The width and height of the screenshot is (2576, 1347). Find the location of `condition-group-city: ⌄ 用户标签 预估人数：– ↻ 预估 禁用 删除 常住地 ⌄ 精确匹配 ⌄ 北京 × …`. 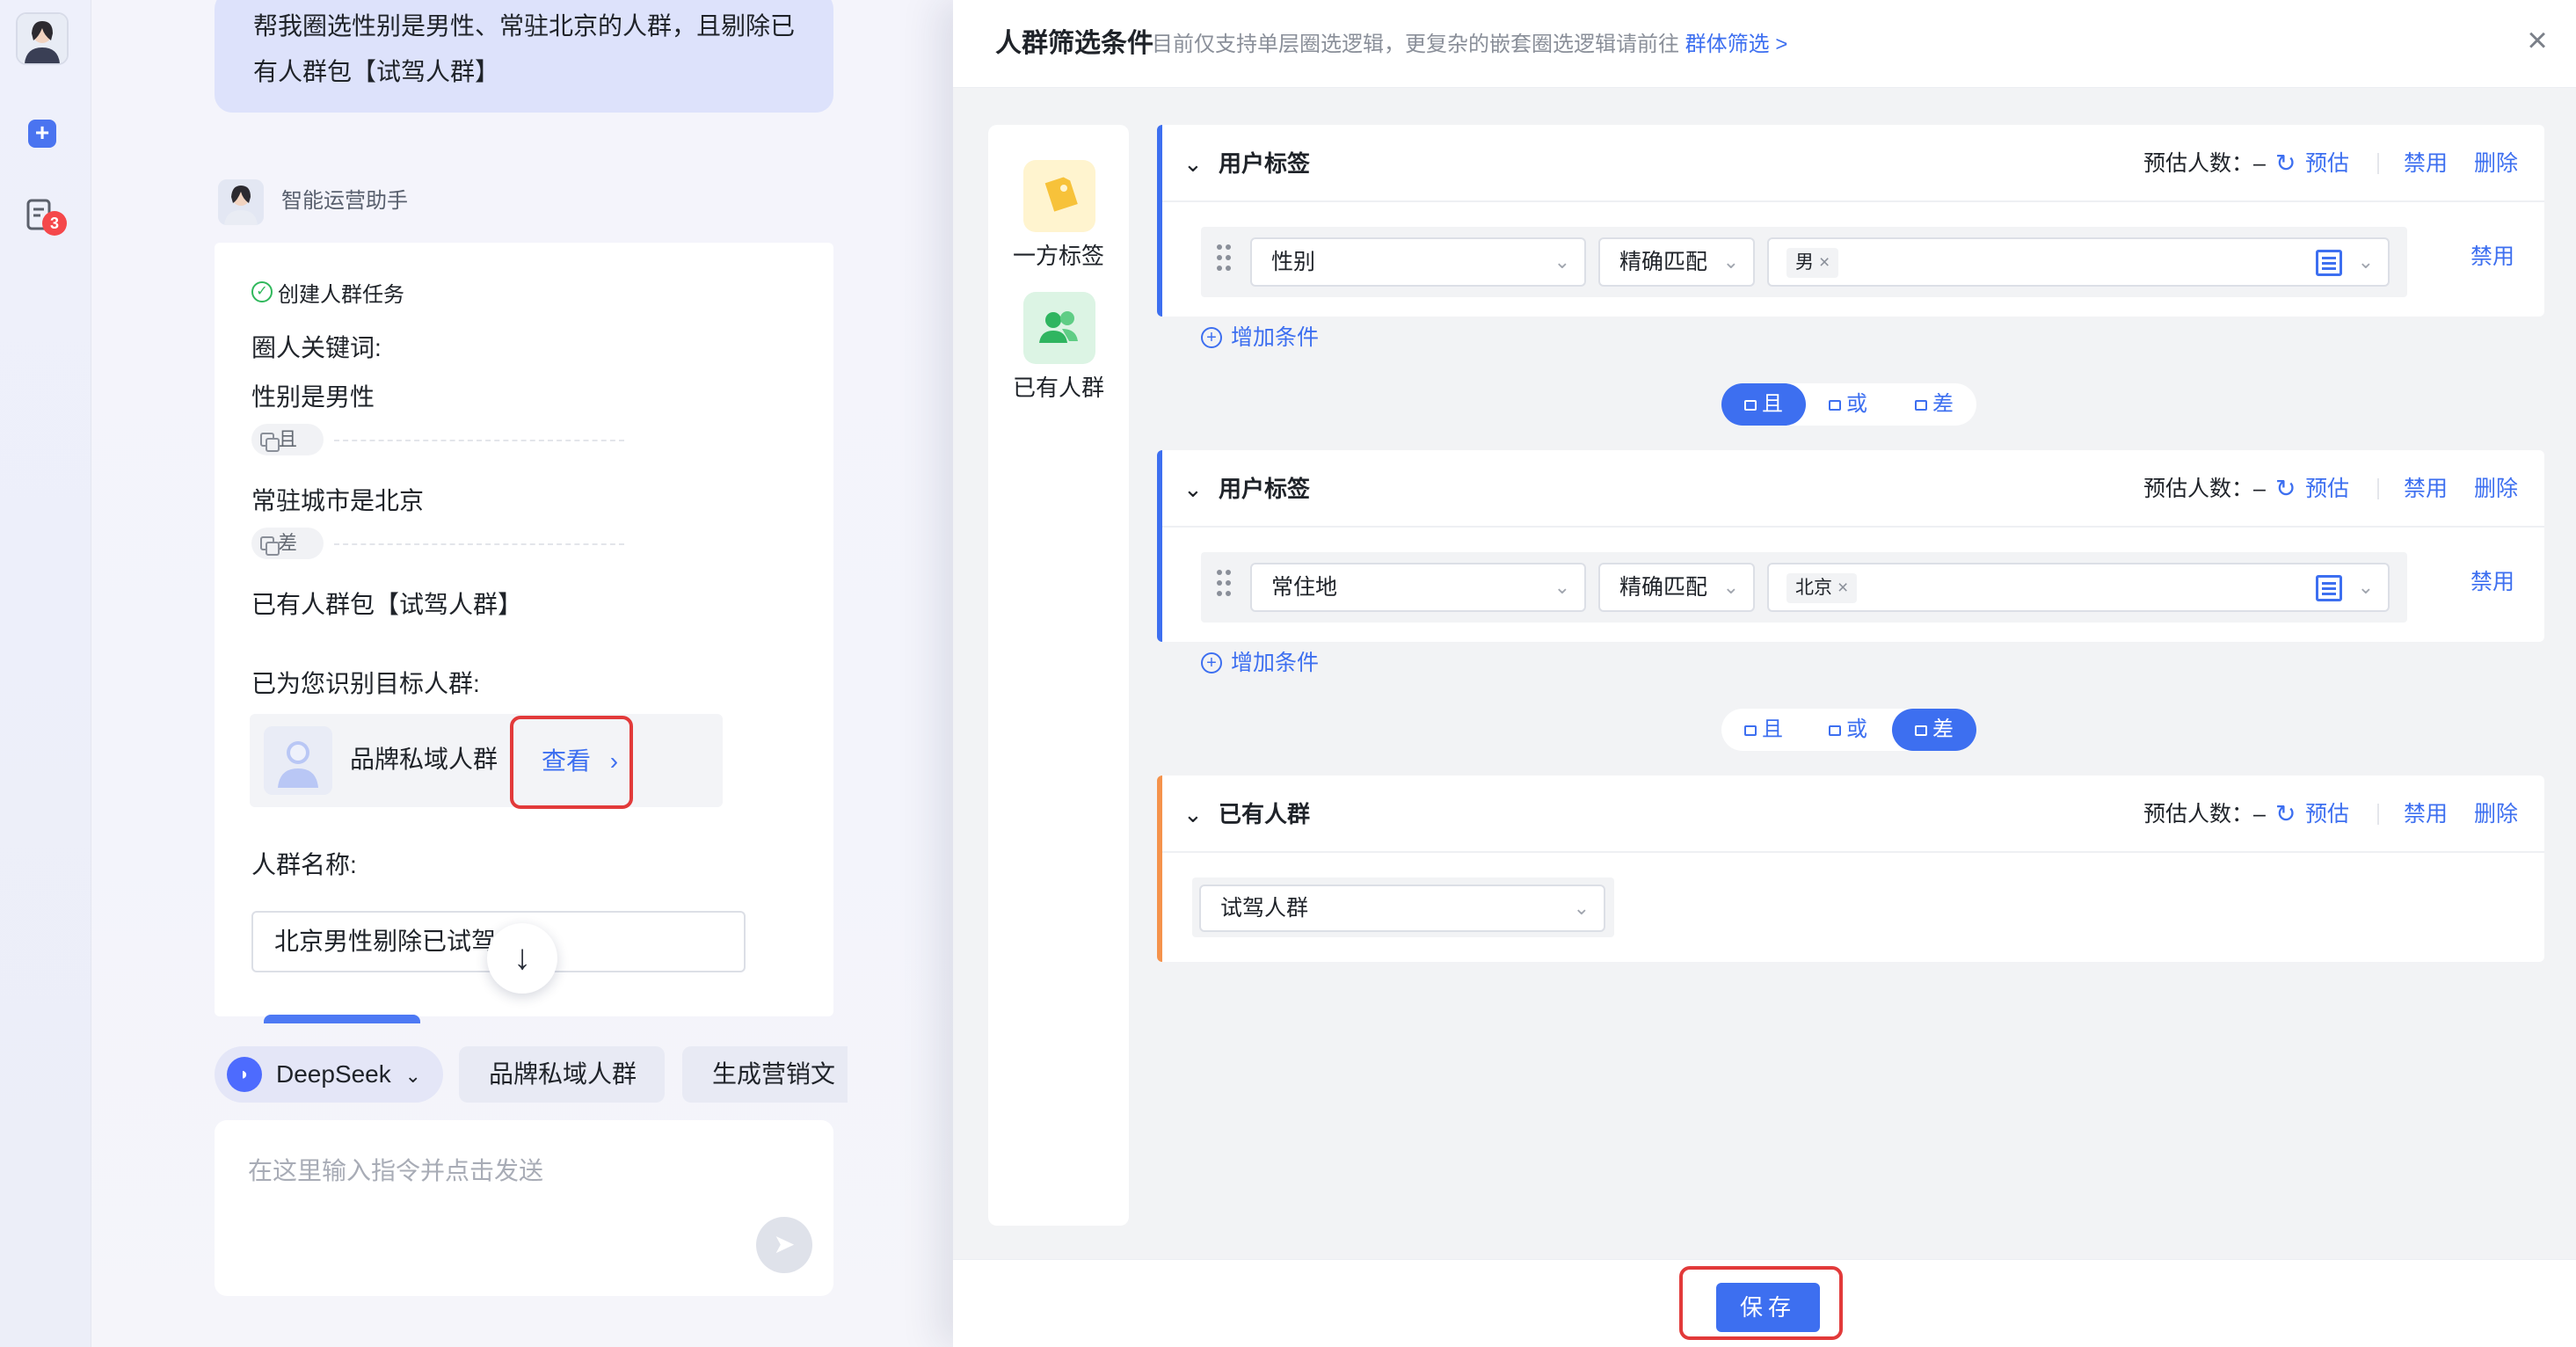

condition-group-city: ⌄ 用户标签 预估人数：– ↻ 预估 禁用 删除 常住地 ⌄ 精确匹配 ⌄ 北京 × … is located at coordinates (1850, 563).